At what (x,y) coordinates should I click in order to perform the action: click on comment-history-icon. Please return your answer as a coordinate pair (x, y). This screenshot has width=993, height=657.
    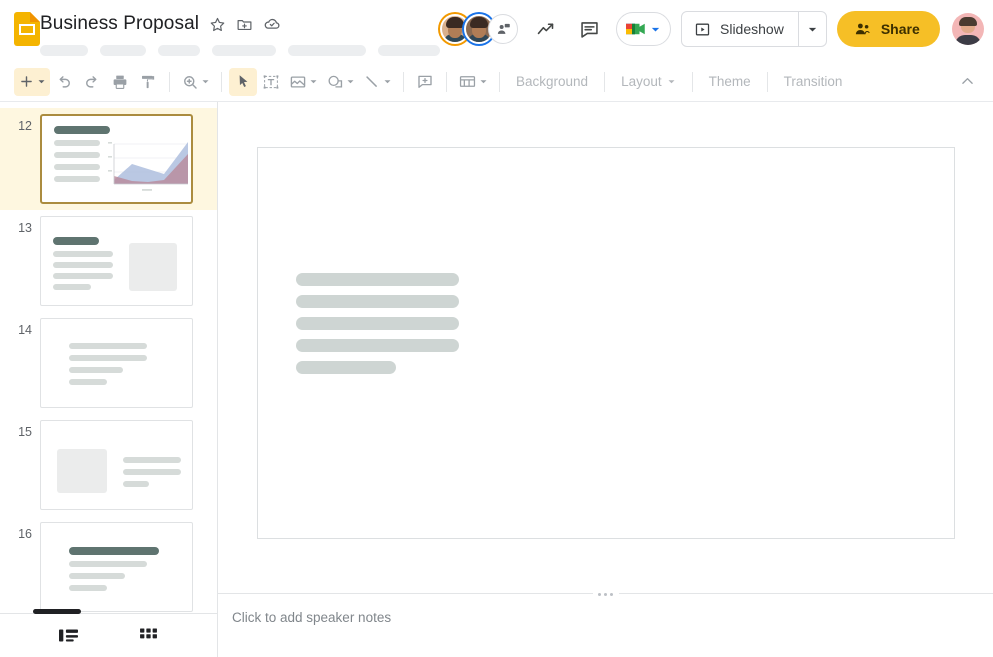
    Looking at the image, I should click on (589, 29).